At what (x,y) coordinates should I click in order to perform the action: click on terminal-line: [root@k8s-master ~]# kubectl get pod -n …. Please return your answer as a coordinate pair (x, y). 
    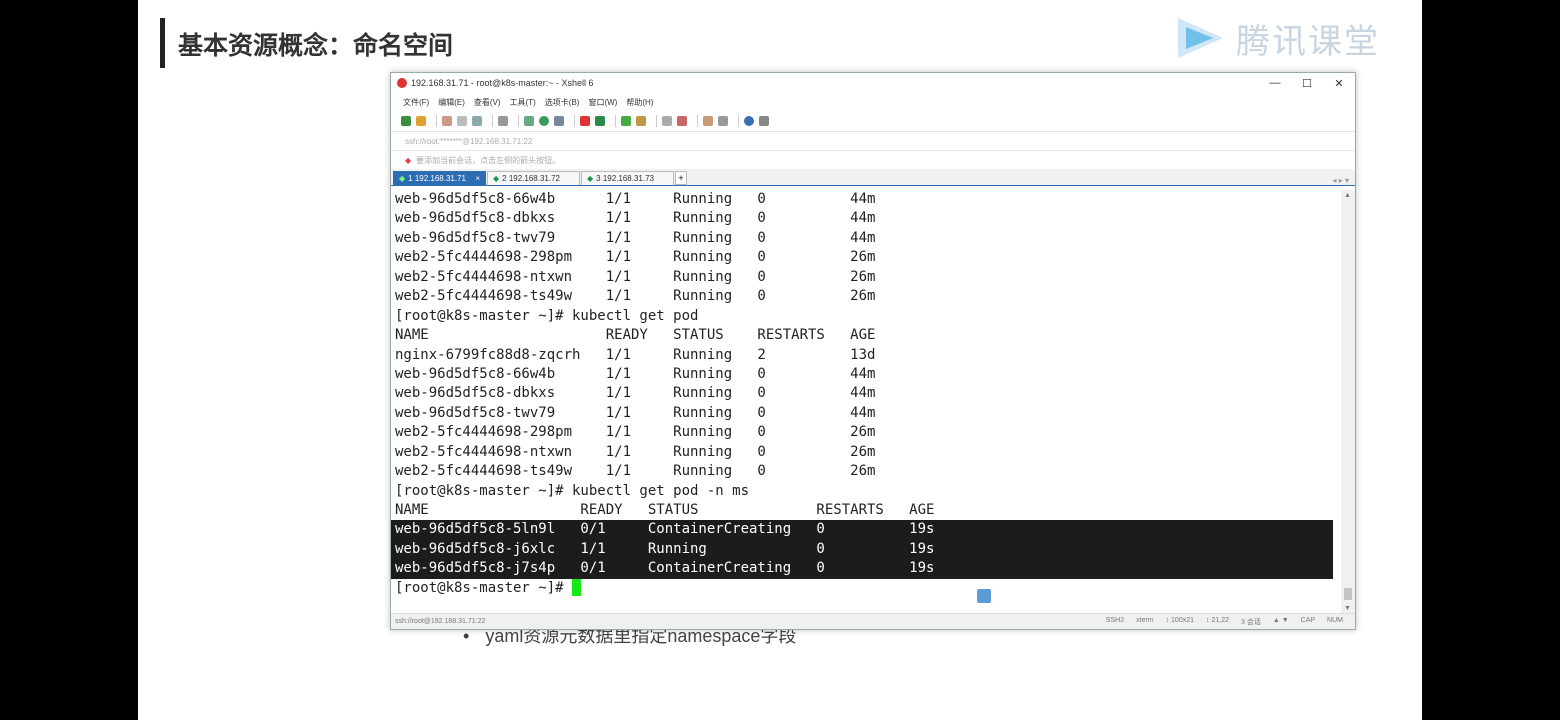
    Looking at the image, I should click on (572, 490).